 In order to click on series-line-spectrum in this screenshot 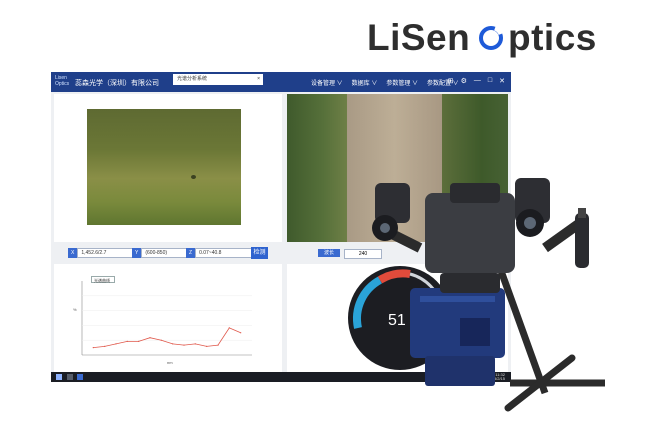, I will do `click(167, 337)`.